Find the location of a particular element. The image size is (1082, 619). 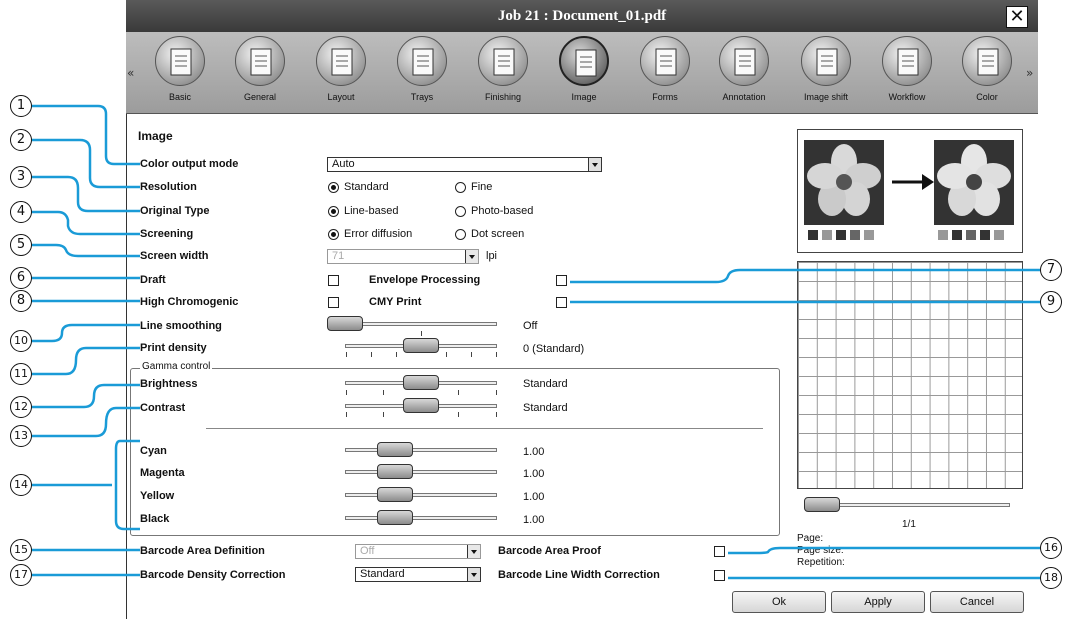

callout-6: 6 is located at coordinates (21, 278).